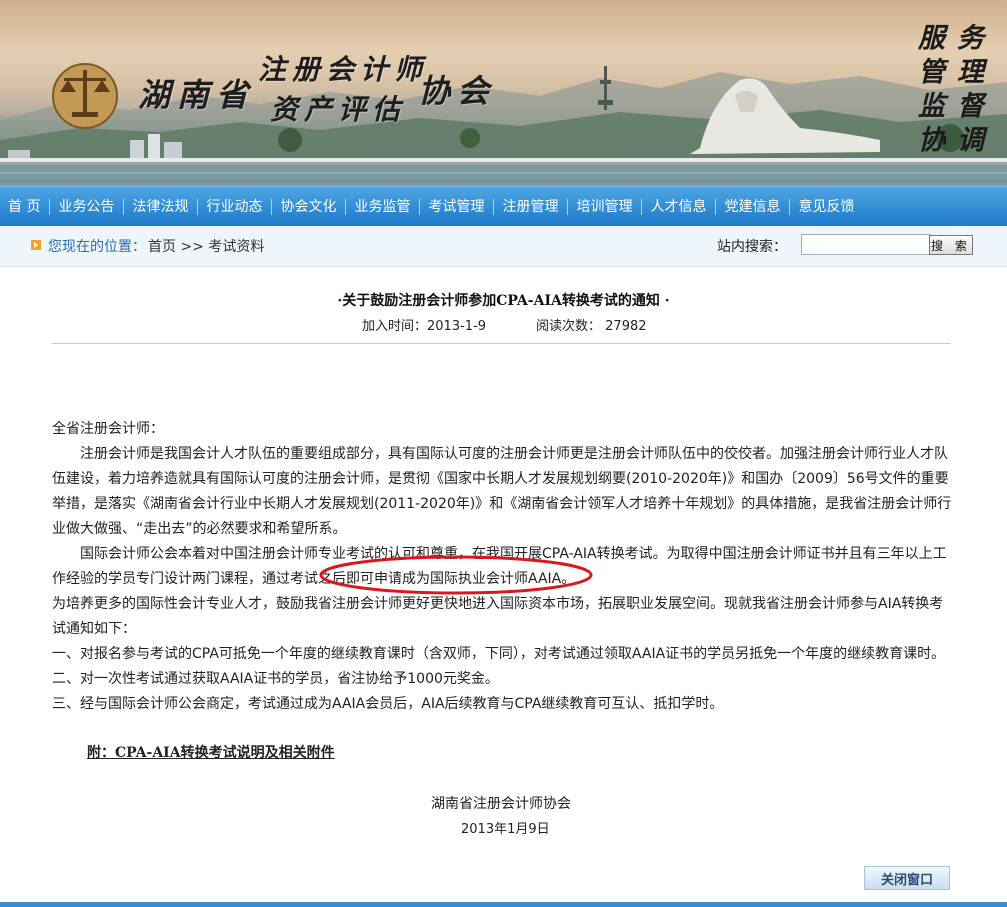 This screenshot has height=907, width=1007. Describe the element at coordinates (505, 829) in the screenshot. I see `signature-date: 2013年1月9日` at that location.